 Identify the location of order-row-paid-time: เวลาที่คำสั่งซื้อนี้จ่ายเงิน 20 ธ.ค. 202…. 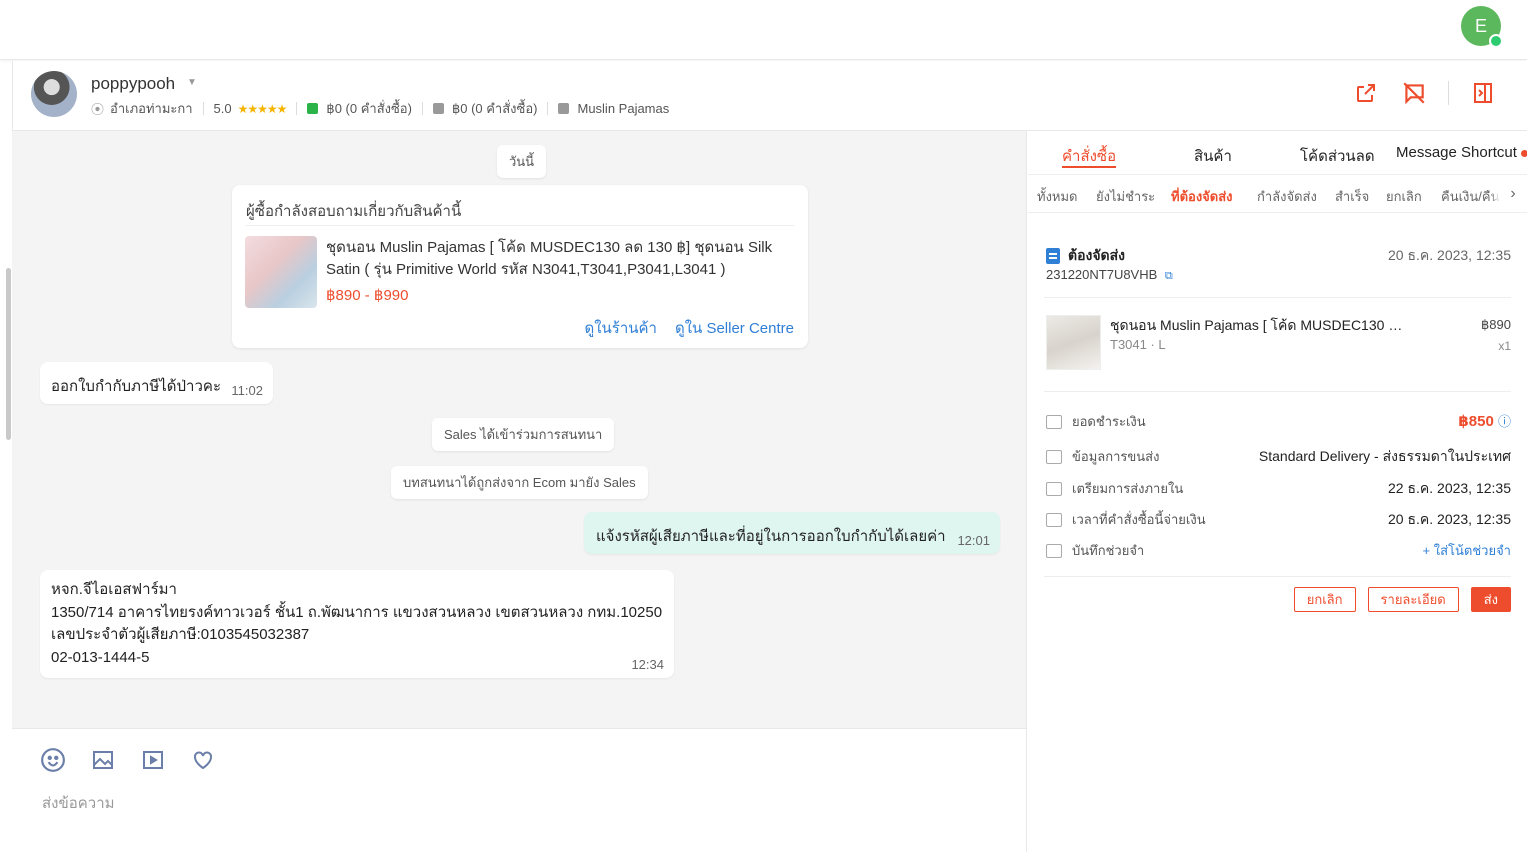
(1278, 518).